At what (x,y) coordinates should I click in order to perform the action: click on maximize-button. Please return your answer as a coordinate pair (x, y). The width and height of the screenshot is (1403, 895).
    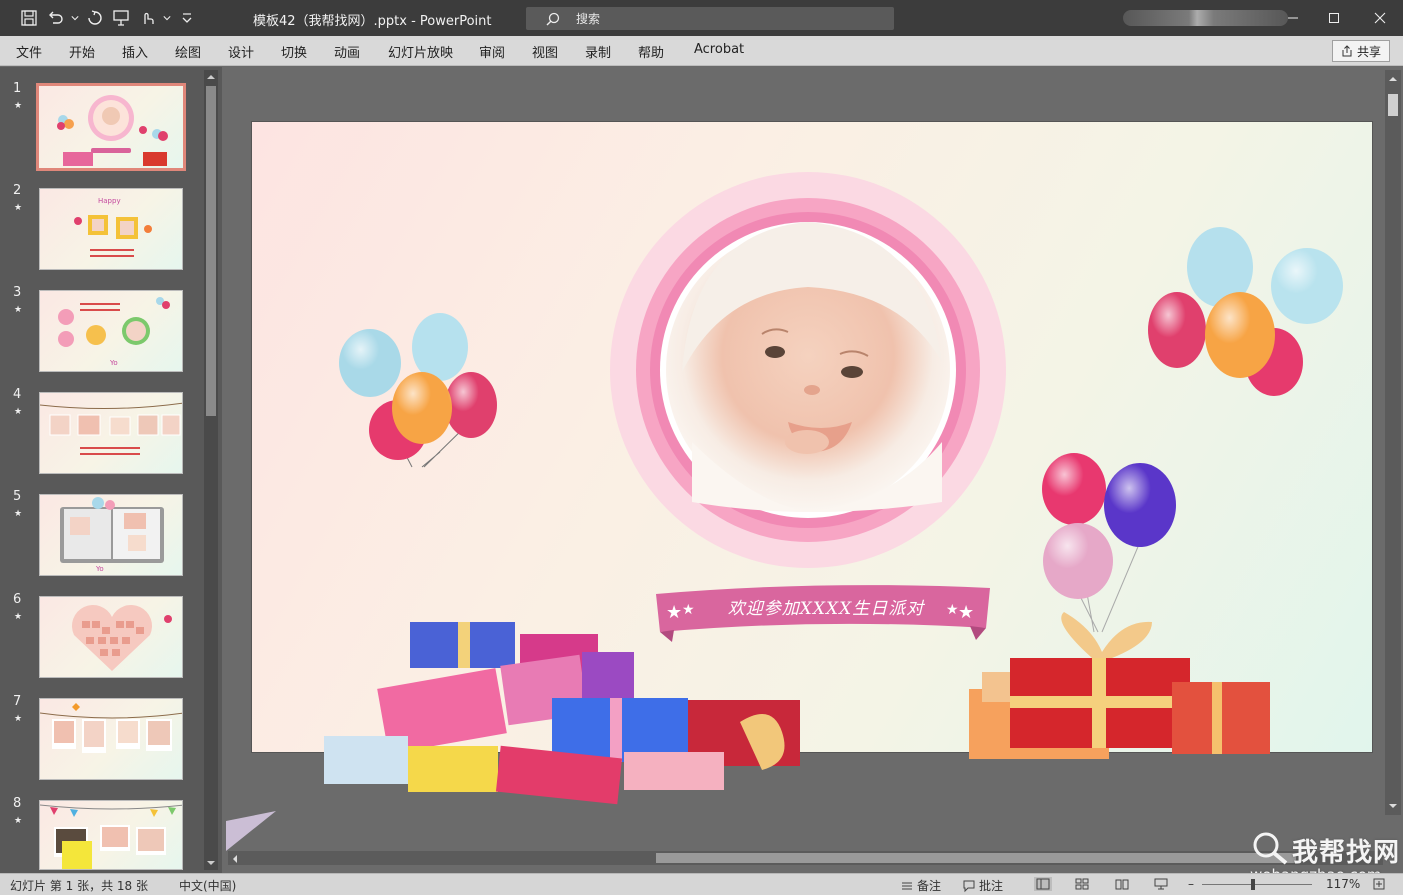
    Looking at the image, I should click on (1334, 18).